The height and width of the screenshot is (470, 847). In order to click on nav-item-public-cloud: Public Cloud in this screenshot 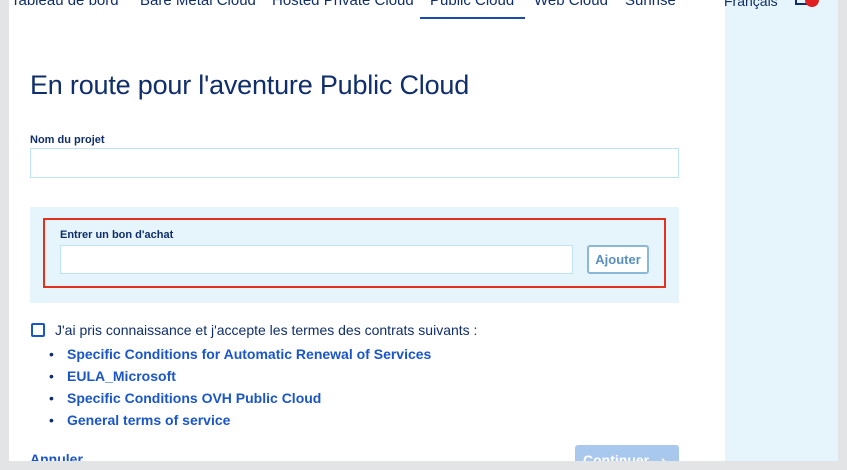, I will do `click(472, 5)`.